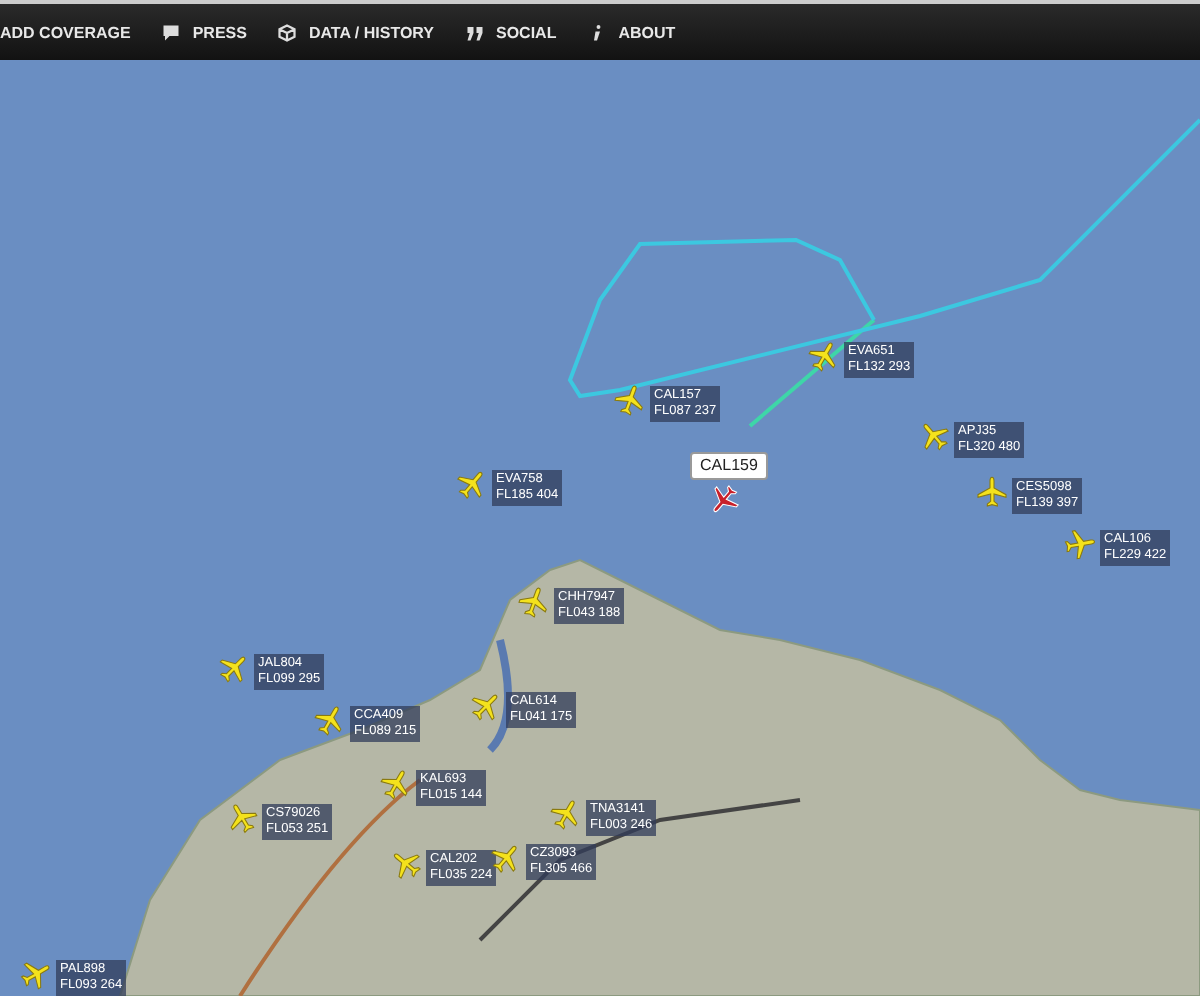 The width and height of the screenshot is (1200, 996). I want to click on flight-label: CAL159, so click(729, 466).